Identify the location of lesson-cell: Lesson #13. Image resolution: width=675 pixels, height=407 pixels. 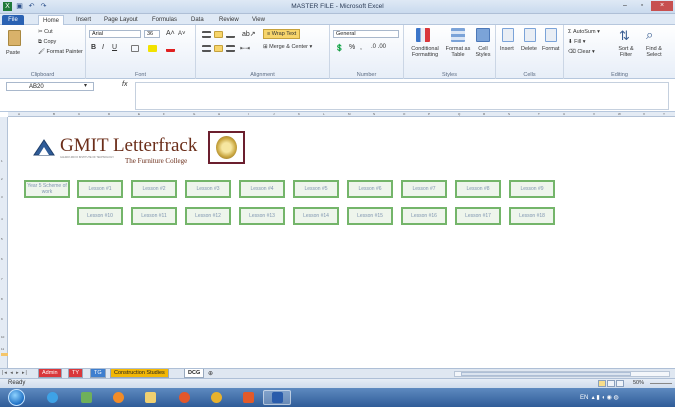
(262, 216).